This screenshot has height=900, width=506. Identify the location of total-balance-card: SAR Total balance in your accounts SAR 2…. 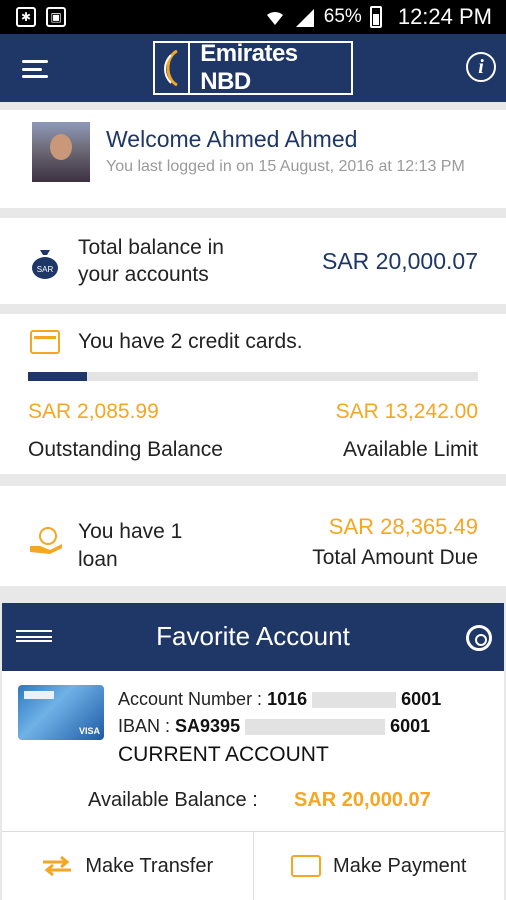
(253, 261).